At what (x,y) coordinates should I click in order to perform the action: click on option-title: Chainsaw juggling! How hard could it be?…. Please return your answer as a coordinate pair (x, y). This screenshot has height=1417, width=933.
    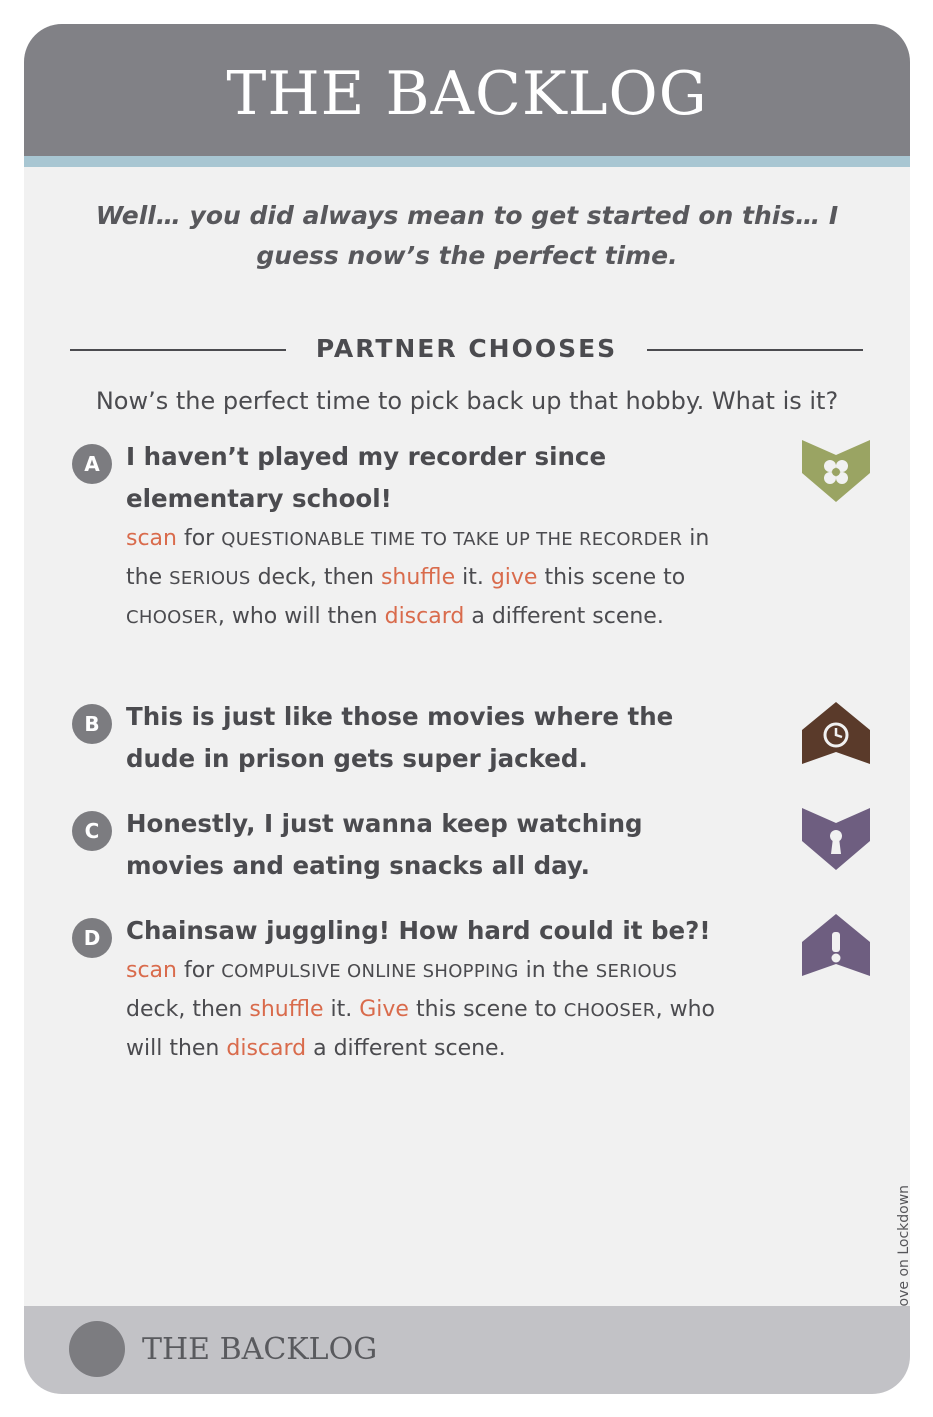
    Looking at the image, I should click on (418, 930).